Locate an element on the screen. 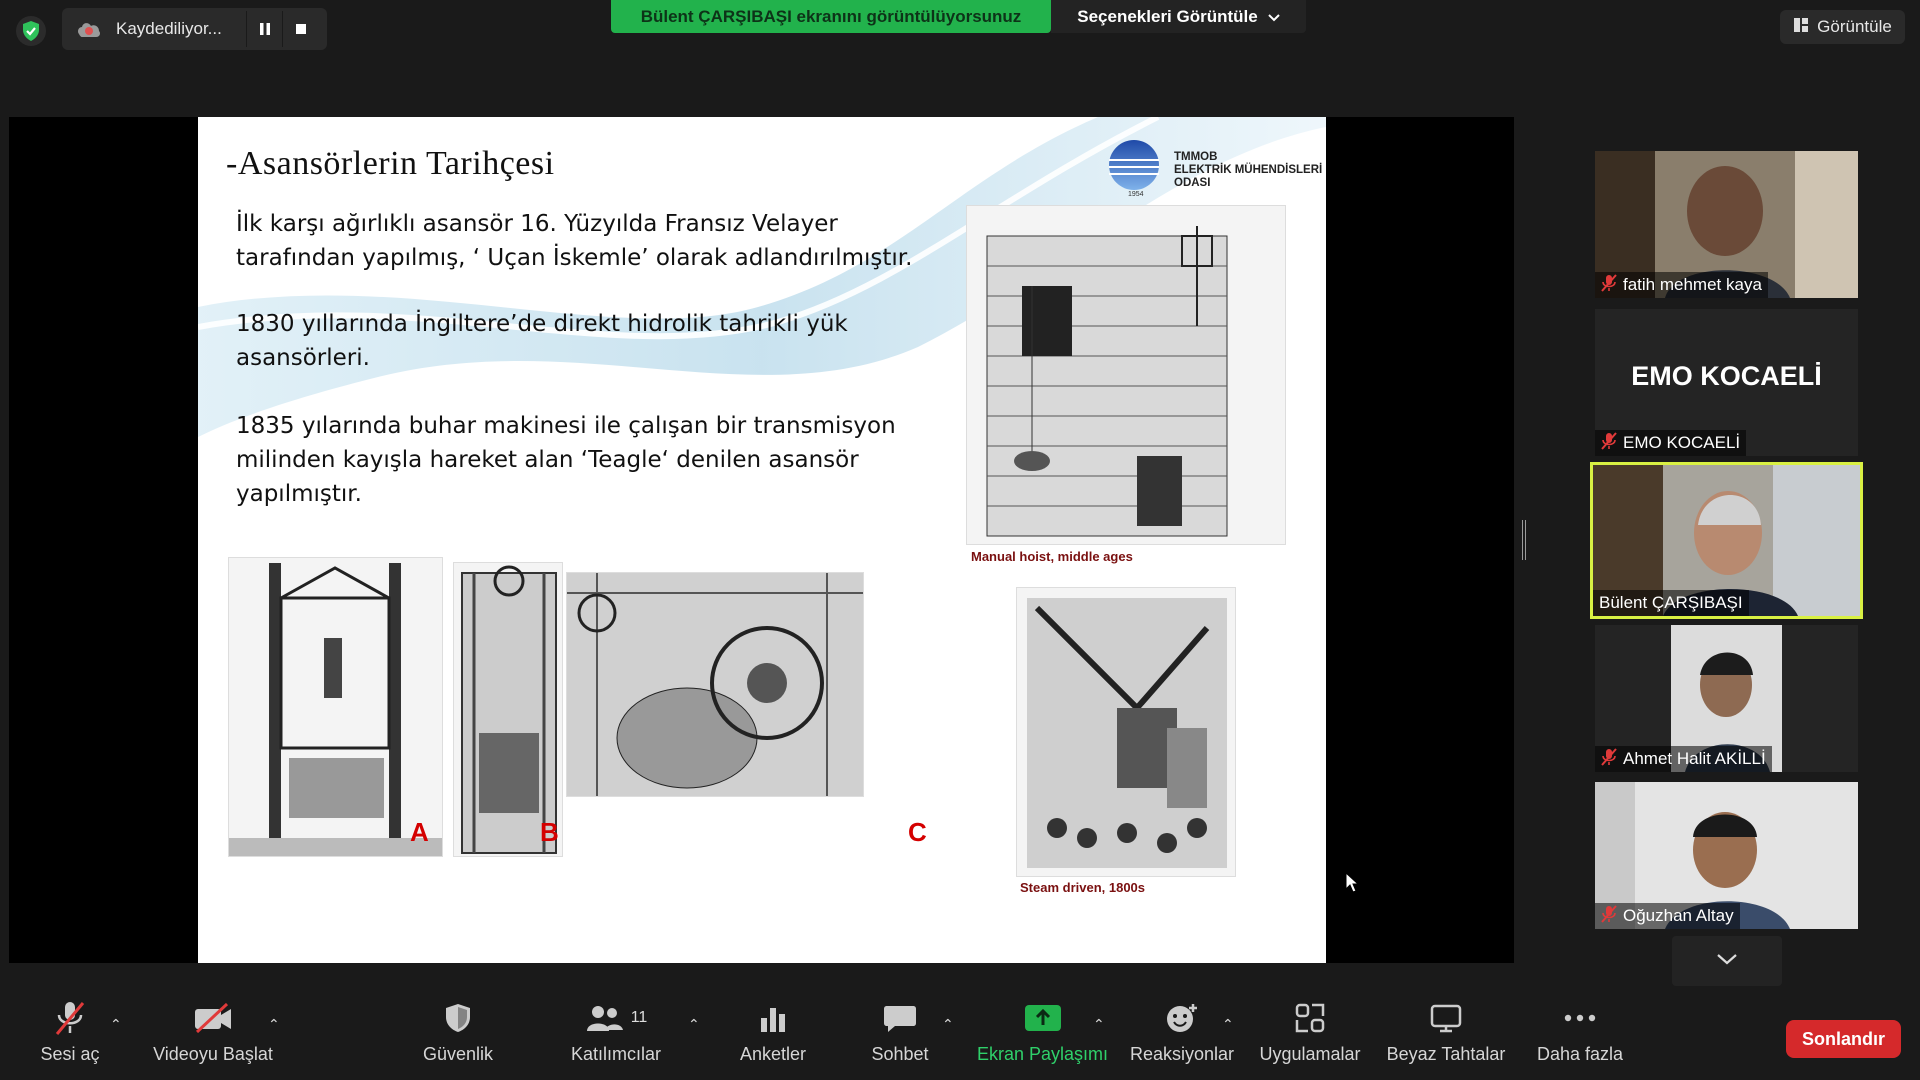 The height and width of the screenshot is (1080, 1920). participant-name-bar: Ahmet Halit AKİLLİ is located at coordinates (1683, 759).